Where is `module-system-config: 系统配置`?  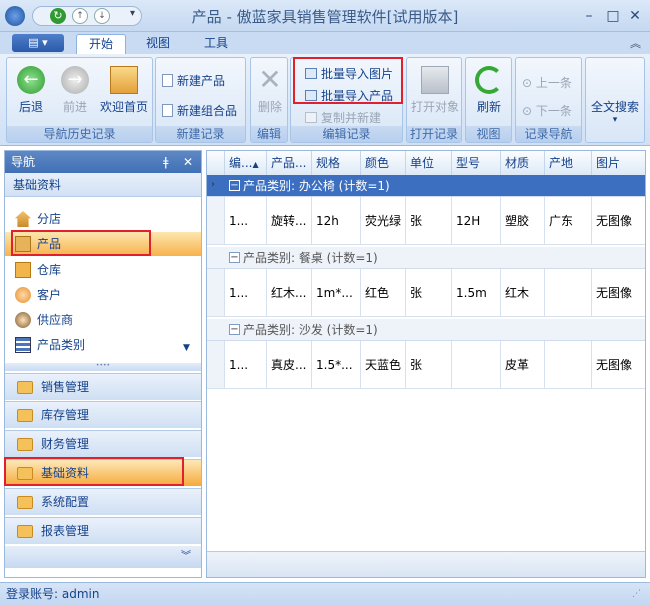
module-system-config: 系统配置 is located at coordinates (103, 501).